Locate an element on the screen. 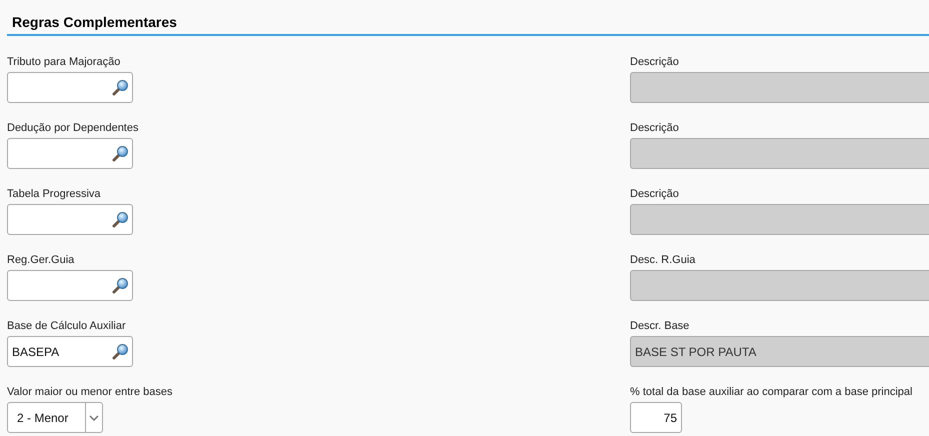 The height and width of the screenshot is (436, 929). field-label: Tributo para Majoração is located at coordinates (63, 62).